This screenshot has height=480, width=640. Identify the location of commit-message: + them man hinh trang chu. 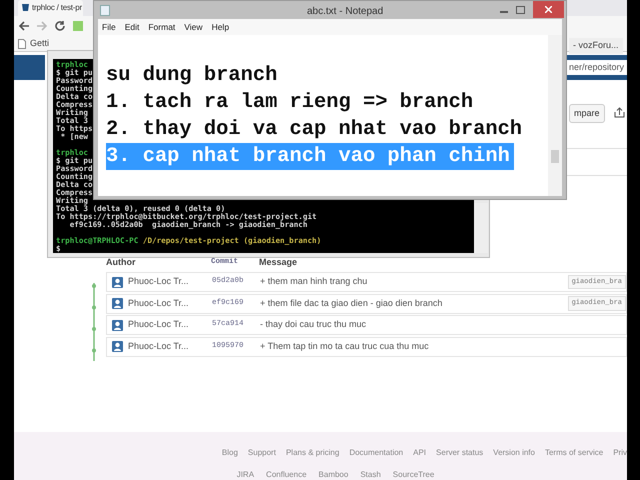
(314, 281).